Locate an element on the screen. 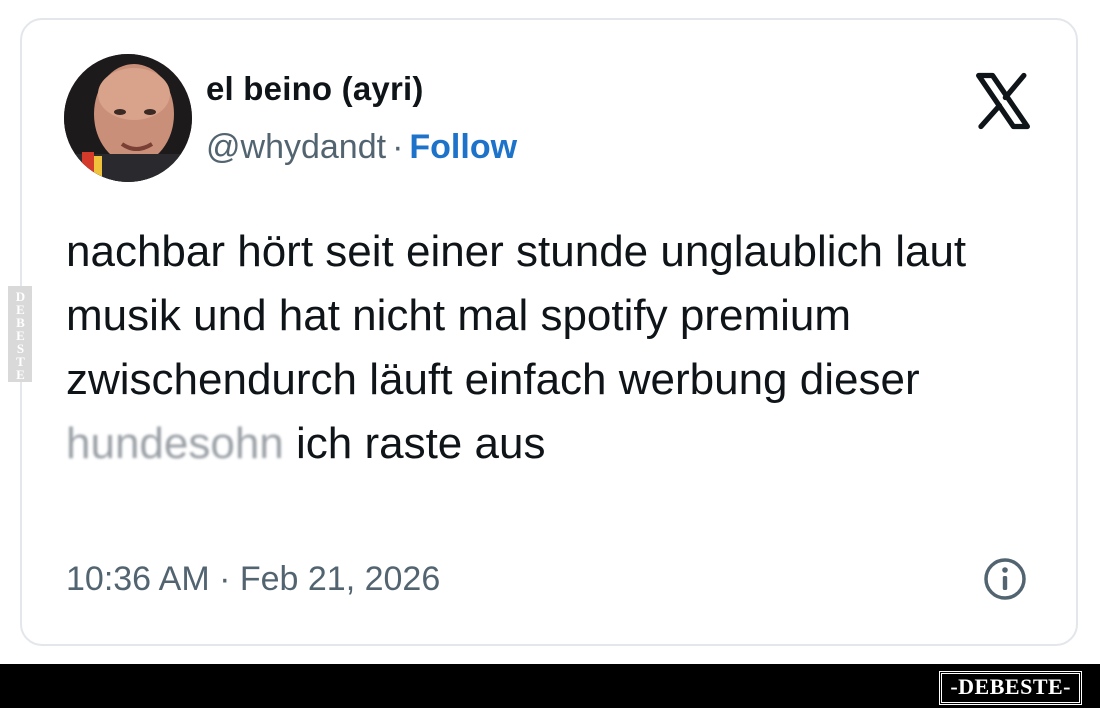  author-handle-row: @whydandt · Follow is located at coordinates (361, 147).